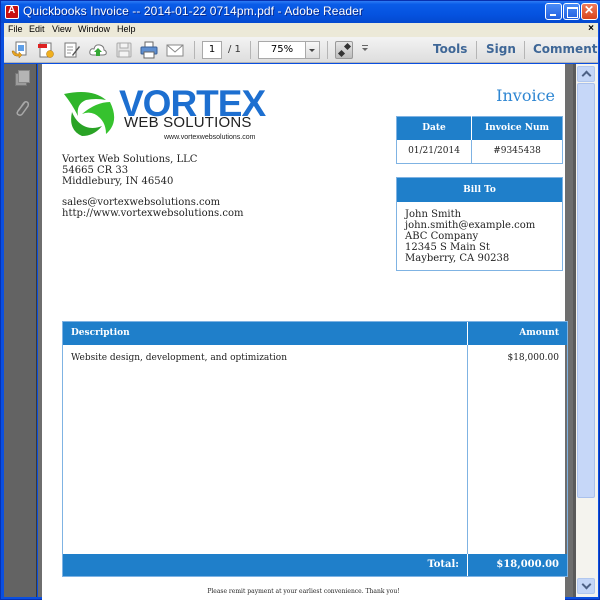 The width and height of the screenshot is (600, 600). What do you see at coordinates (89, 114) in the screenshot?
I see `vortex-swirl-icon` at bounding box center [89, 114].